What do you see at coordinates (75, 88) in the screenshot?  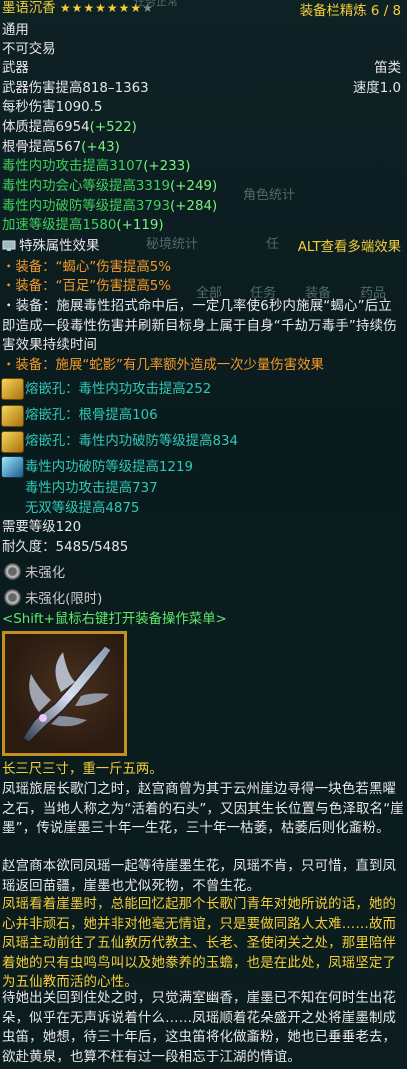 I see `weapon-damage: 武器伤害提高818–1363` at bounding box center [75, 88].